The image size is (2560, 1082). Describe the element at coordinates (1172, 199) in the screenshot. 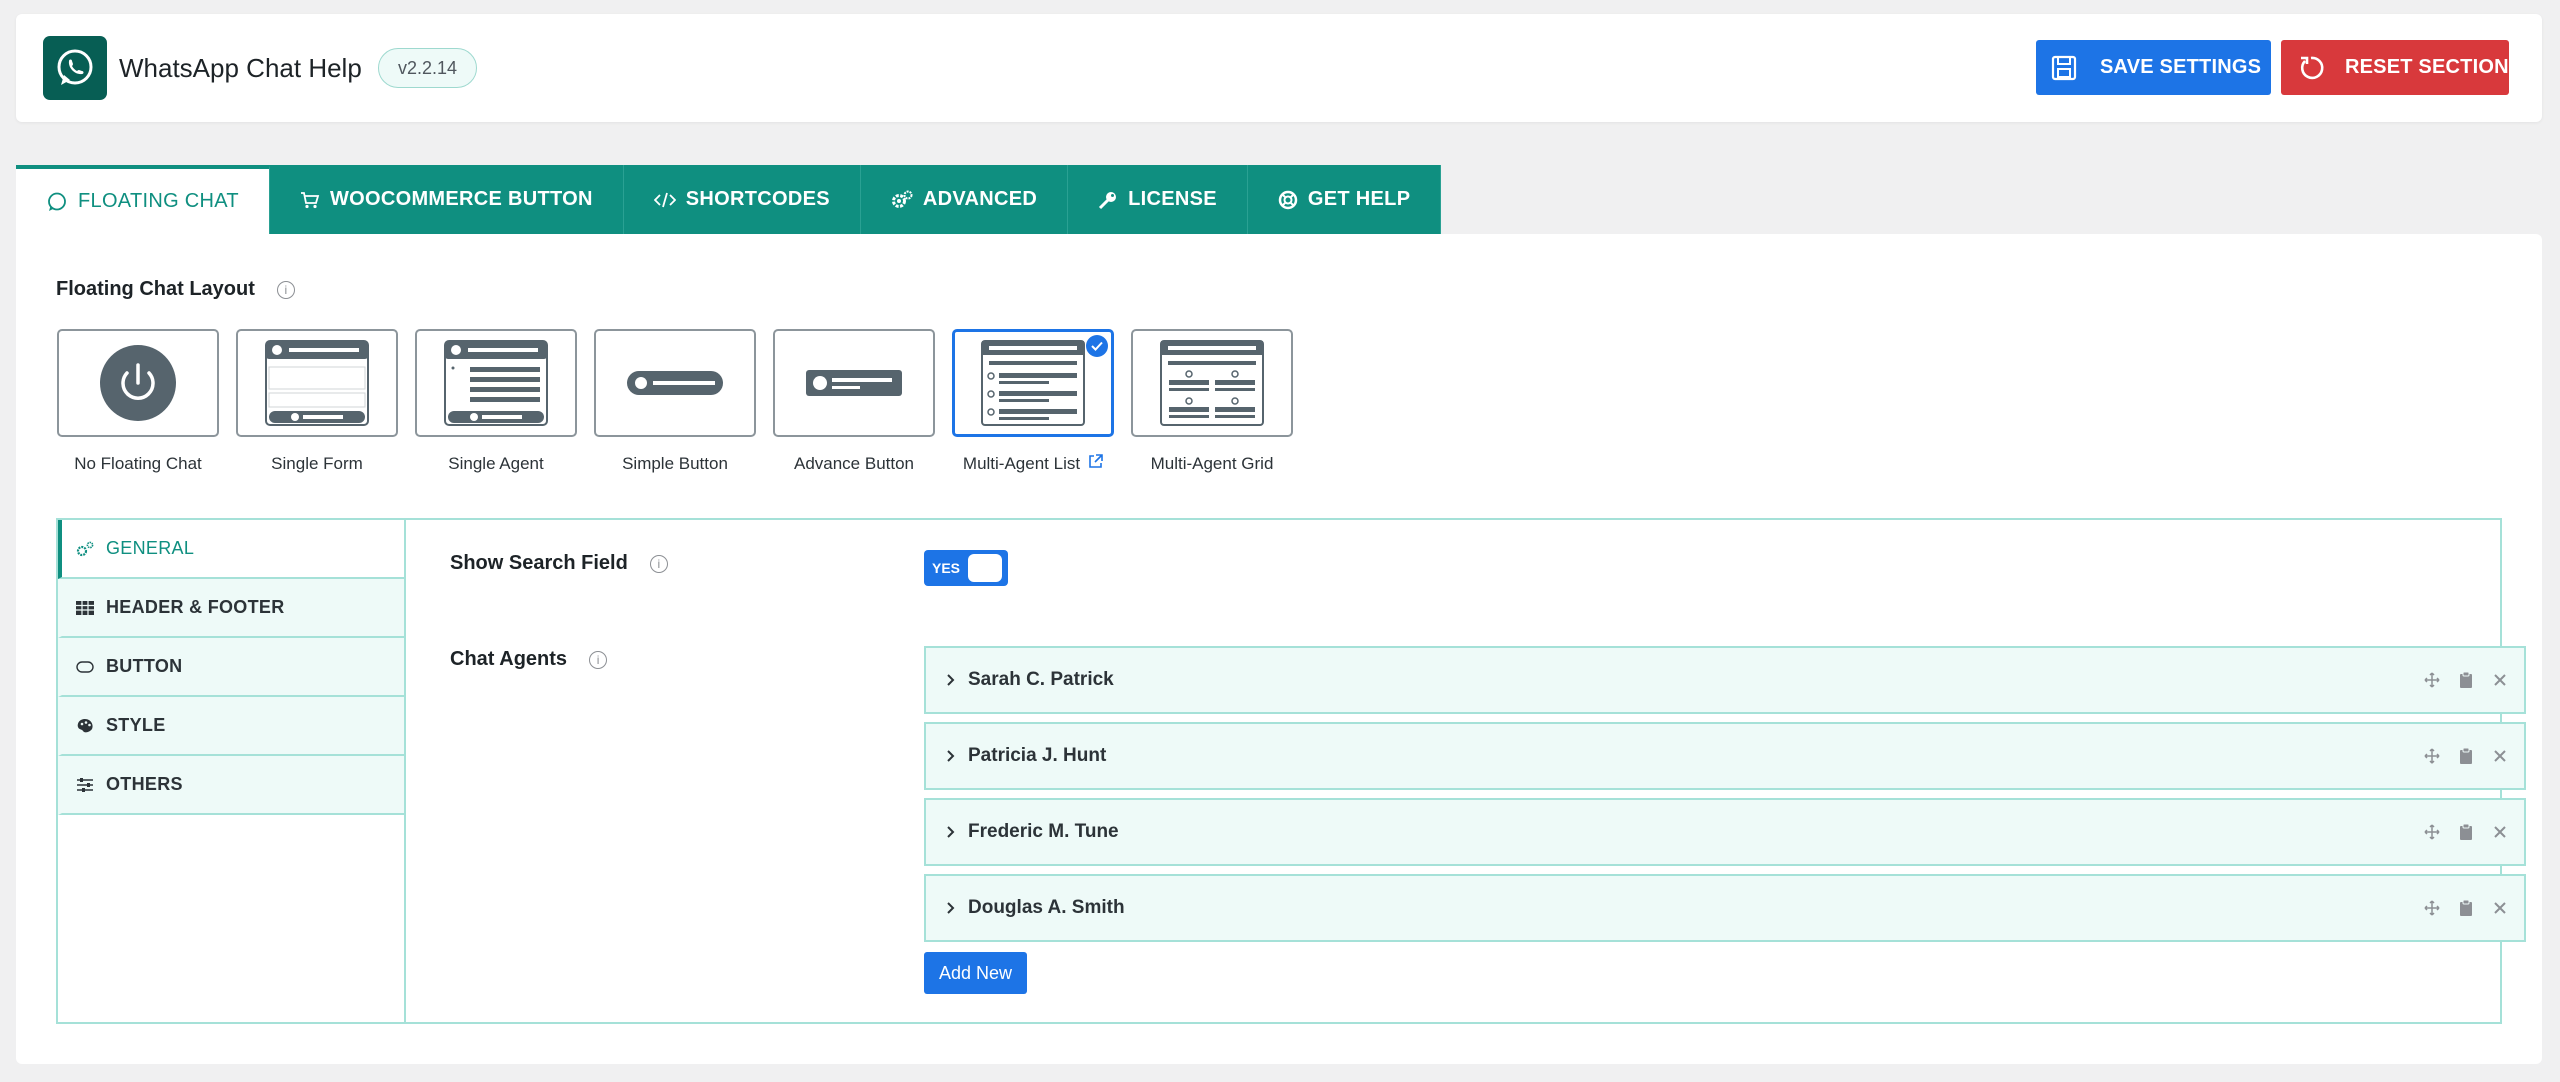

I see `tab-label: LICENSE` at that location.